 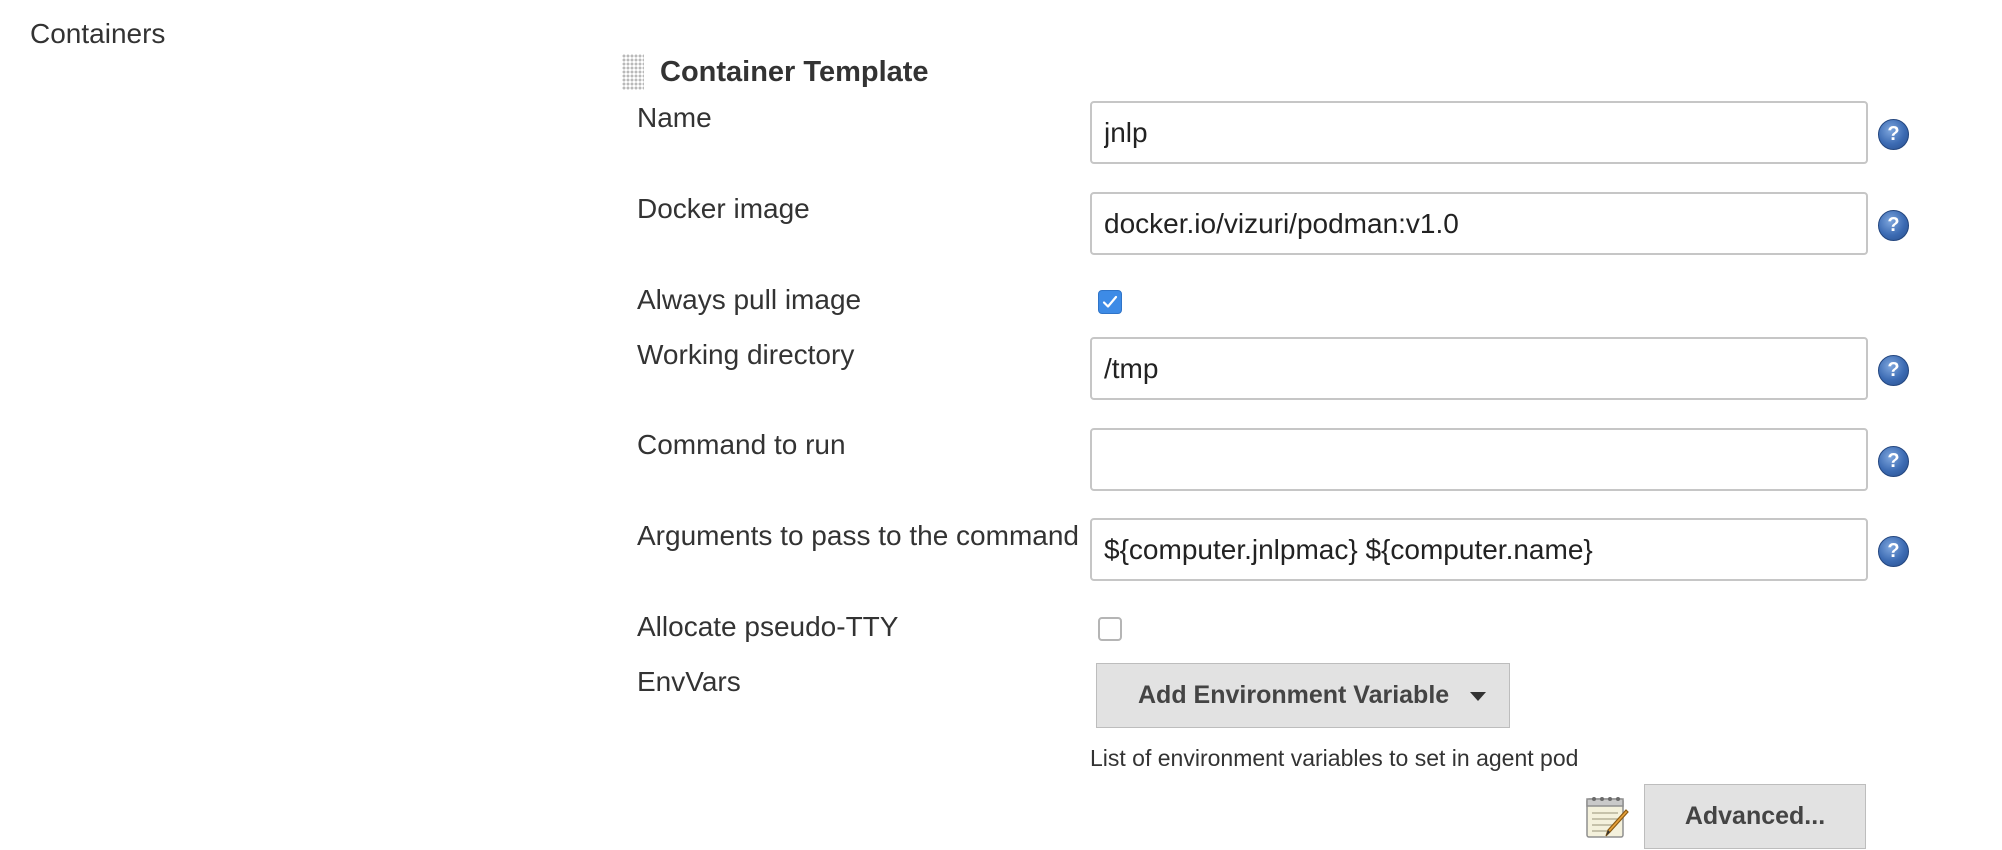 What do you see at coordinates (1479, 132) in the screenshot?
I see `name-input` at bounding box center [1479, 132].